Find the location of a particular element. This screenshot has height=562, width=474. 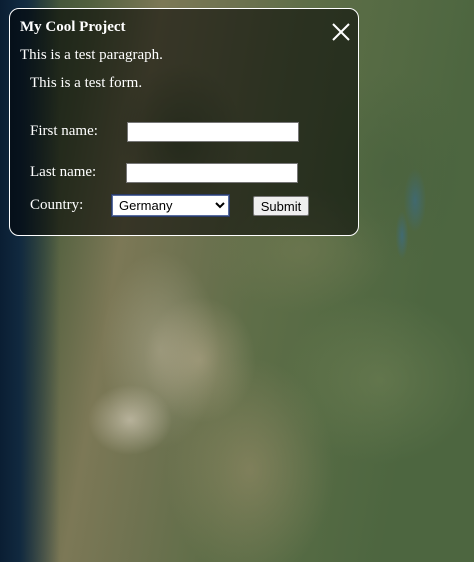

popup-title: My Cool Project is located at coordinates (73, 27).